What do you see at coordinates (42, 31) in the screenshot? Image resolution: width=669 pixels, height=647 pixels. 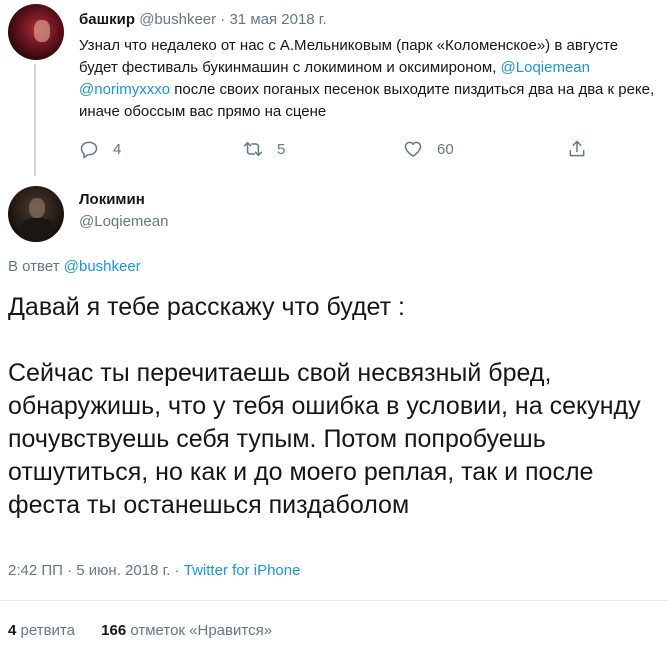 I see `avatar-figure` at bounding box center [42, 31].